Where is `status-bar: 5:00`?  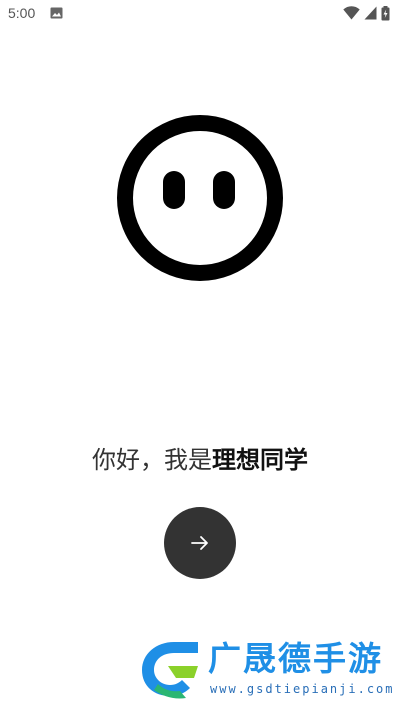
status-bar: 5:00 is located at coordinates (200, 14).